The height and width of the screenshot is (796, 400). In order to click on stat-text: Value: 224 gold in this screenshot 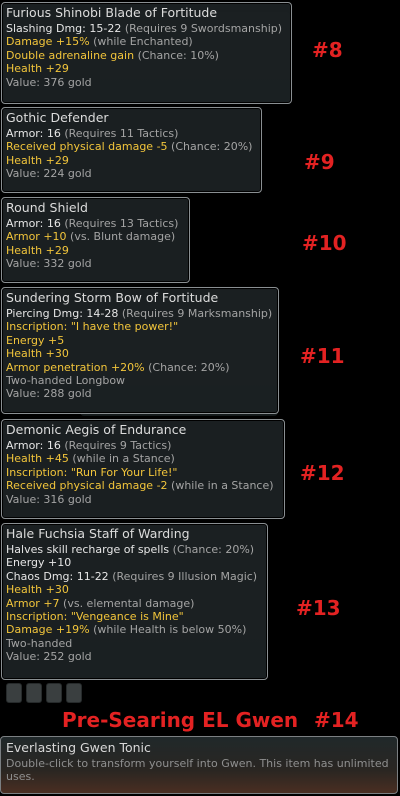, I will do `click(49, 174)`.